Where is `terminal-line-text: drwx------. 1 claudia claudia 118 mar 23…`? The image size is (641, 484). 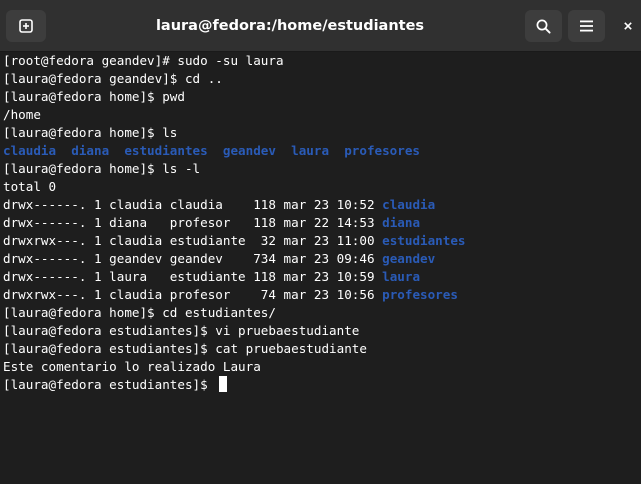
terminal-line-text: drwx------. 1 claudia claudia 118 mar 23… is located at coordinates (193, 204).